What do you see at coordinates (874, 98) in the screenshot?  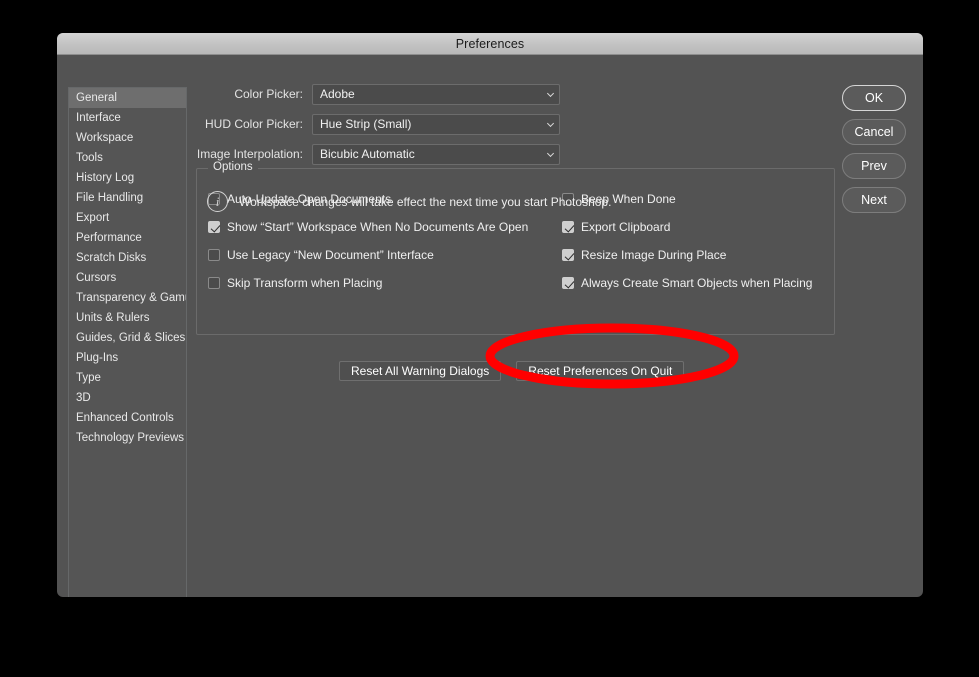 I see `ok-button: OK` at bounding box center [874, 98].